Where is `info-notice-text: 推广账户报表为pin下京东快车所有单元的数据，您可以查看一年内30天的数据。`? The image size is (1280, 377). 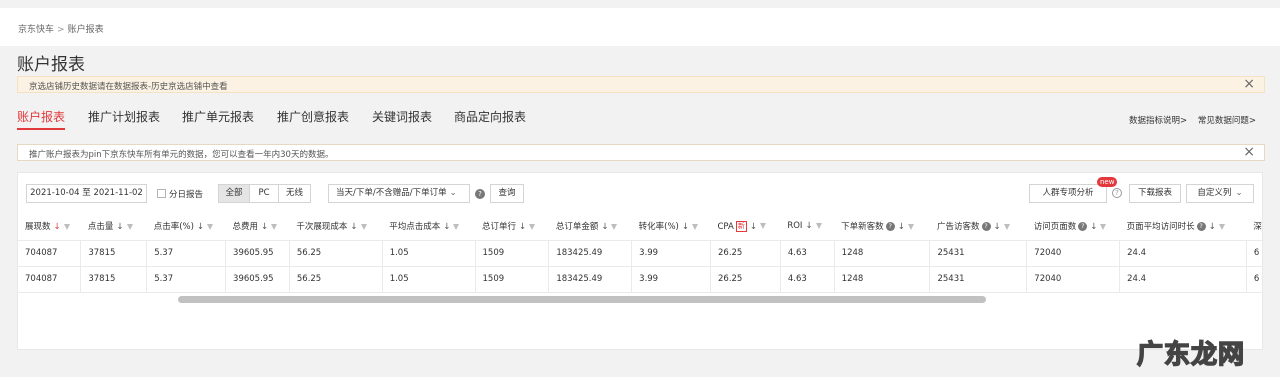
info-notice-text: 推广账户报表为pin下京东快车所有单元的数据，您可以查看一年内30天的数据。 is located at coordinates (181, 155).